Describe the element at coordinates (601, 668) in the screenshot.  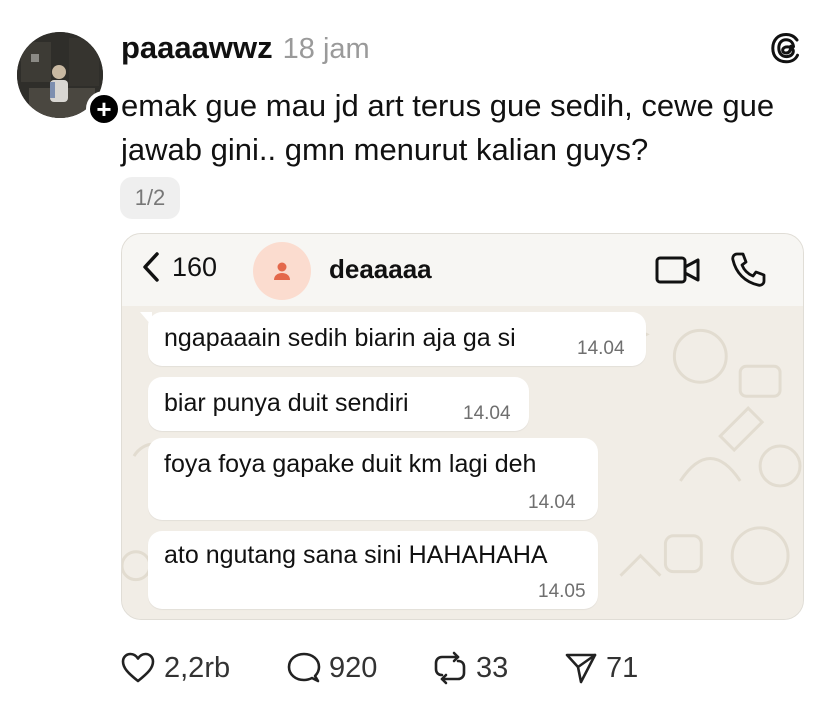
I see `share-button: 71` at that location.